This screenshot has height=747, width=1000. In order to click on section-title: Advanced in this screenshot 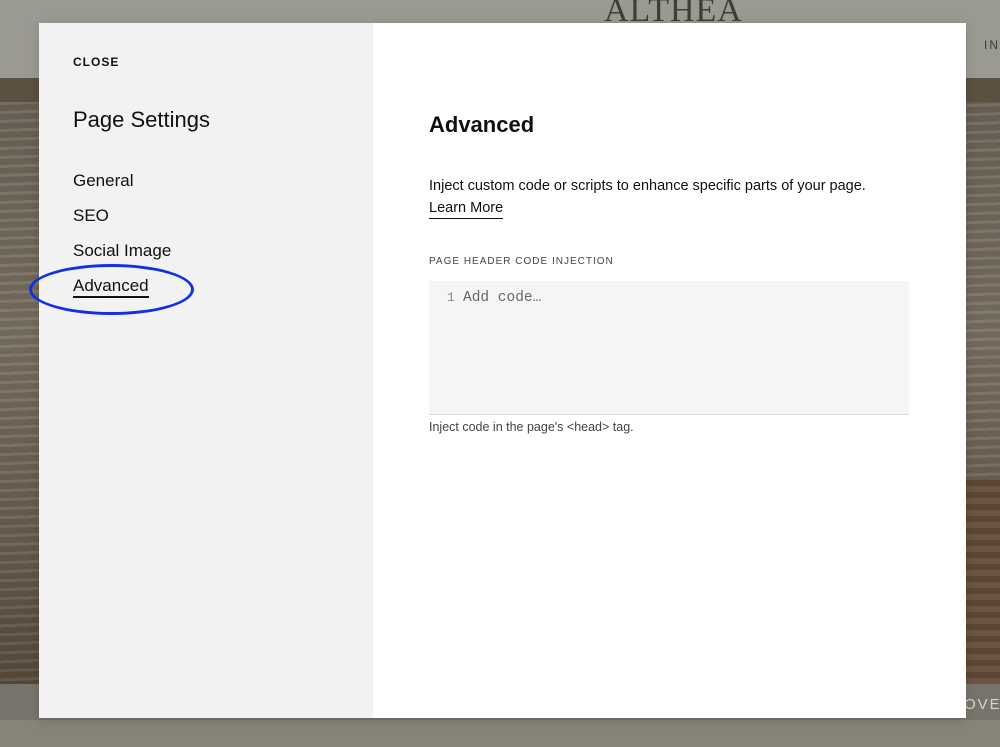, I will do `click(482, 124)`.